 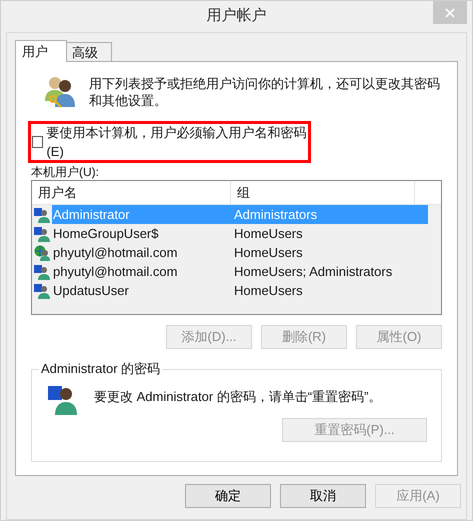 What do you see at coordinates (313, 271) in the screenshot?
I see `table-cell-text: HomeUsers; Administrators` at bounding box center [313, 271].